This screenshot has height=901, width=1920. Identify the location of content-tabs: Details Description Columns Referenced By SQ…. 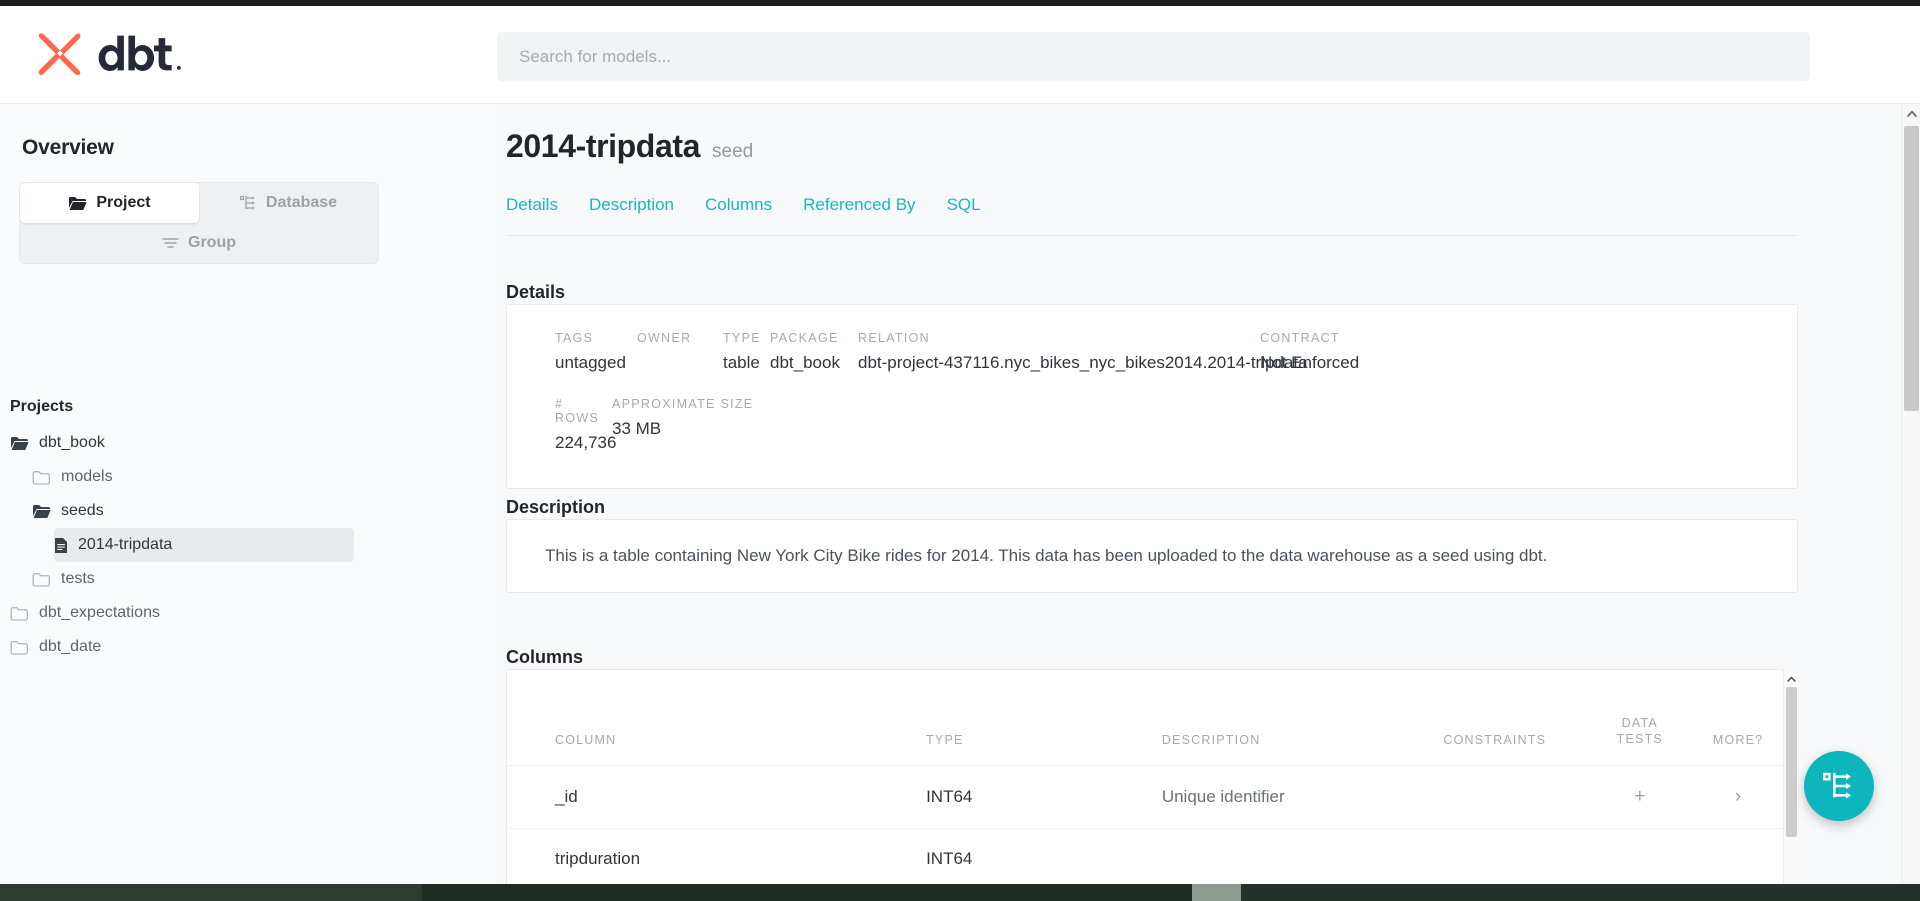
(1152, 215).